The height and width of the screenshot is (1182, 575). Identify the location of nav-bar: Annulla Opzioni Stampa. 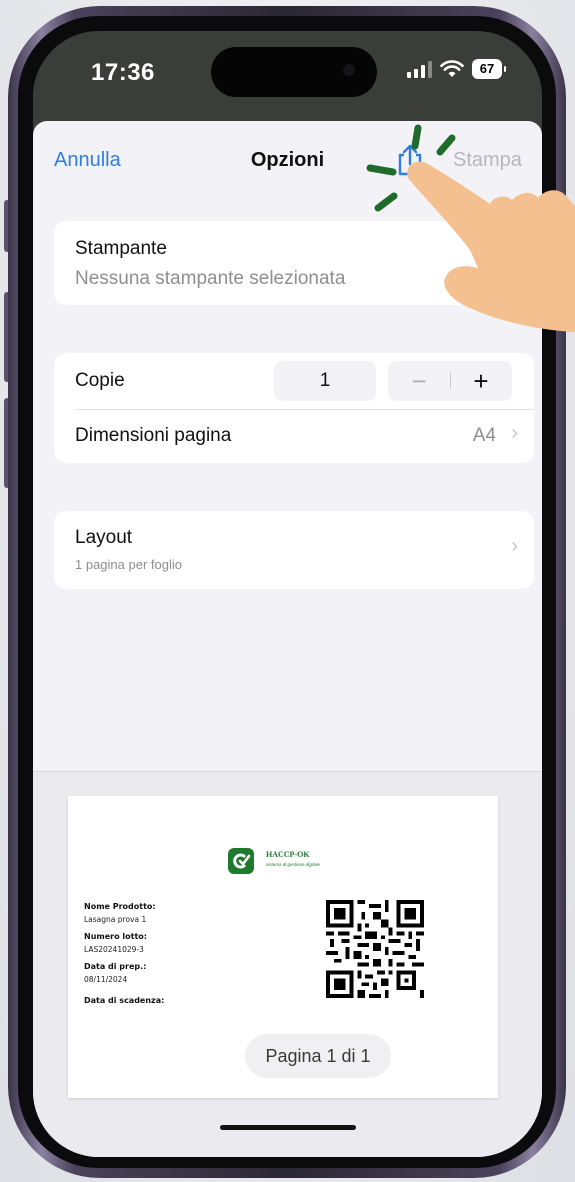
(287, 161).